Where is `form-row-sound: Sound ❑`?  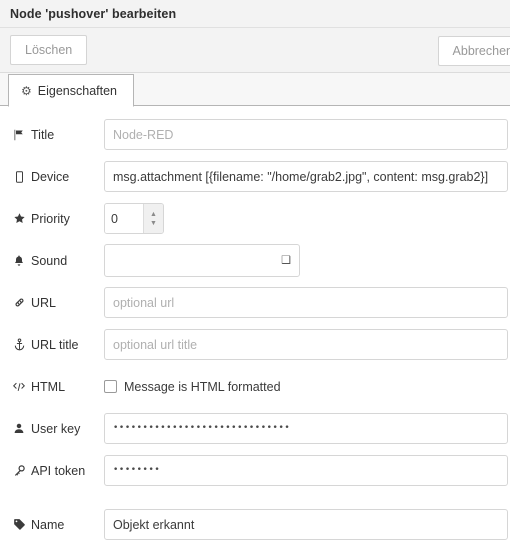
form-row-sound: Sound ❑ is located at coordinates (255, 260).